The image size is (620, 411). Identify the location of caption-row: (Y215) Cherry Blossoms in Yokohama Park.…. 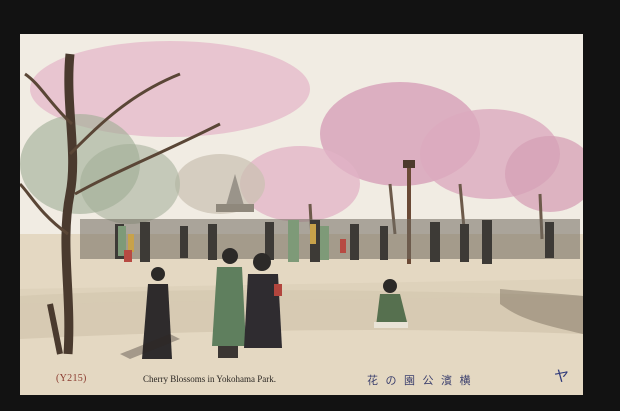
(301, 380).